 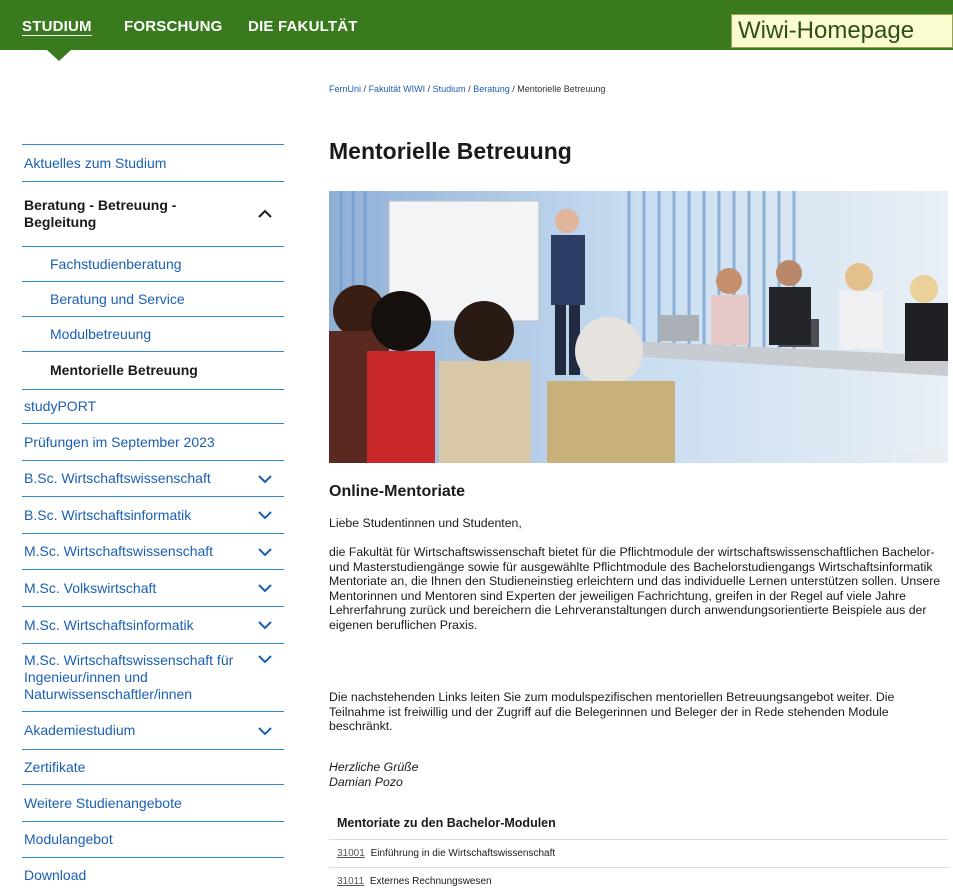 What do you see at coordinates (449, 89) in the screenshot?
I see `breadcrumb-studium: Studium` at bounding box center [449, 89].